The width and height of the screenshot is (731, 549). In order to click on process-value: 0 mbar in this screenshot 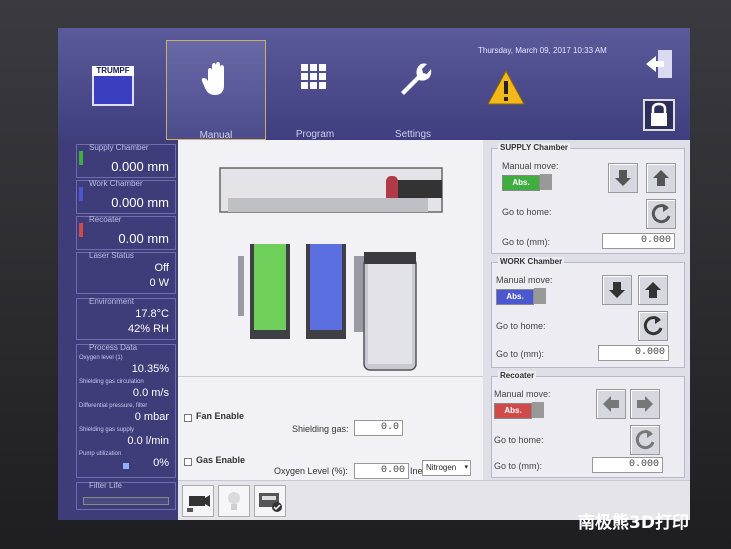, I will do `click(151, 417)`.